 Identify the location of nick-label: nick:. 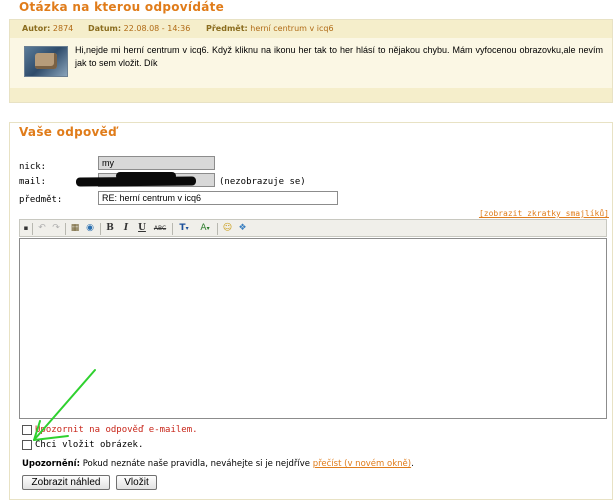
(33, 167).